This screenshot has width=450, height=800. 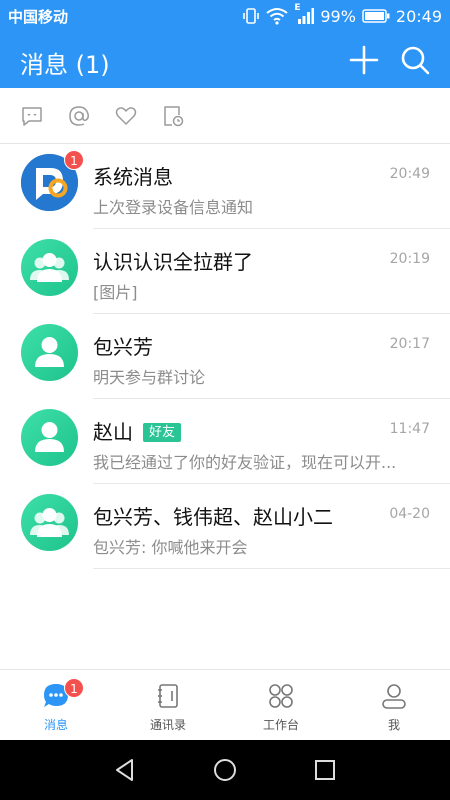 What do you see at coordinates (225, 60) in the screenshot?
I see `app-header: 消息 (1)` at bounding box center [225, 60].